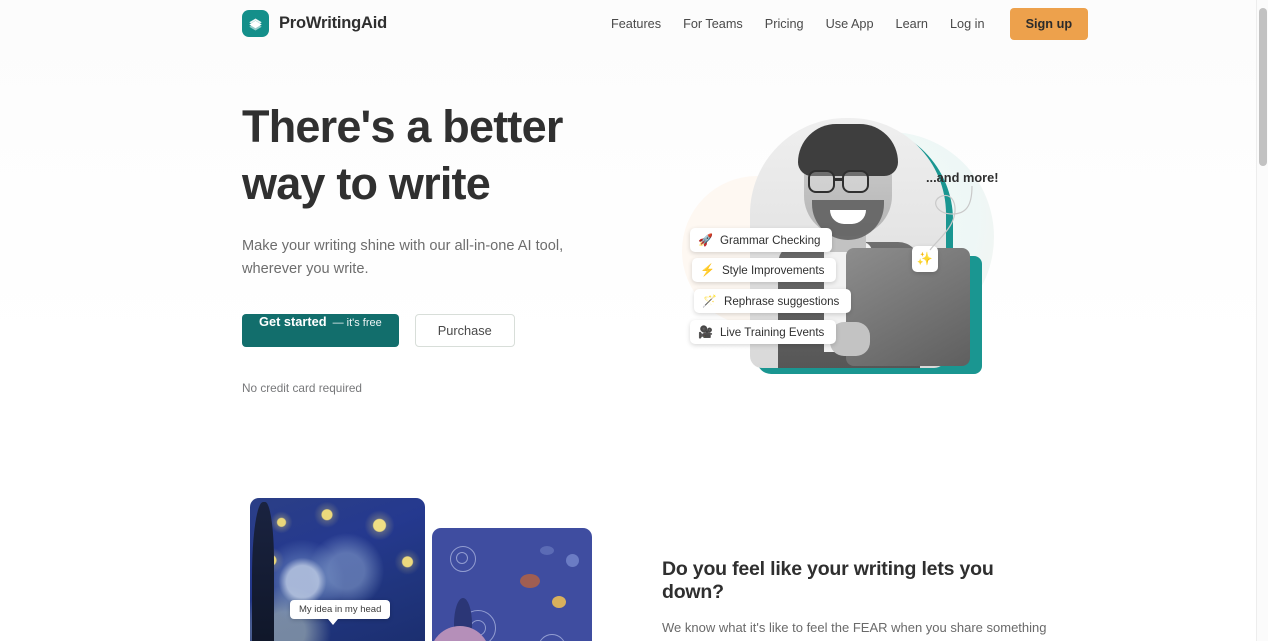 The image size is (1268, 641). Describe the element at coordinates (333, 23) in the screenshot. I see `brand-name: ProWritingAid` at that location.